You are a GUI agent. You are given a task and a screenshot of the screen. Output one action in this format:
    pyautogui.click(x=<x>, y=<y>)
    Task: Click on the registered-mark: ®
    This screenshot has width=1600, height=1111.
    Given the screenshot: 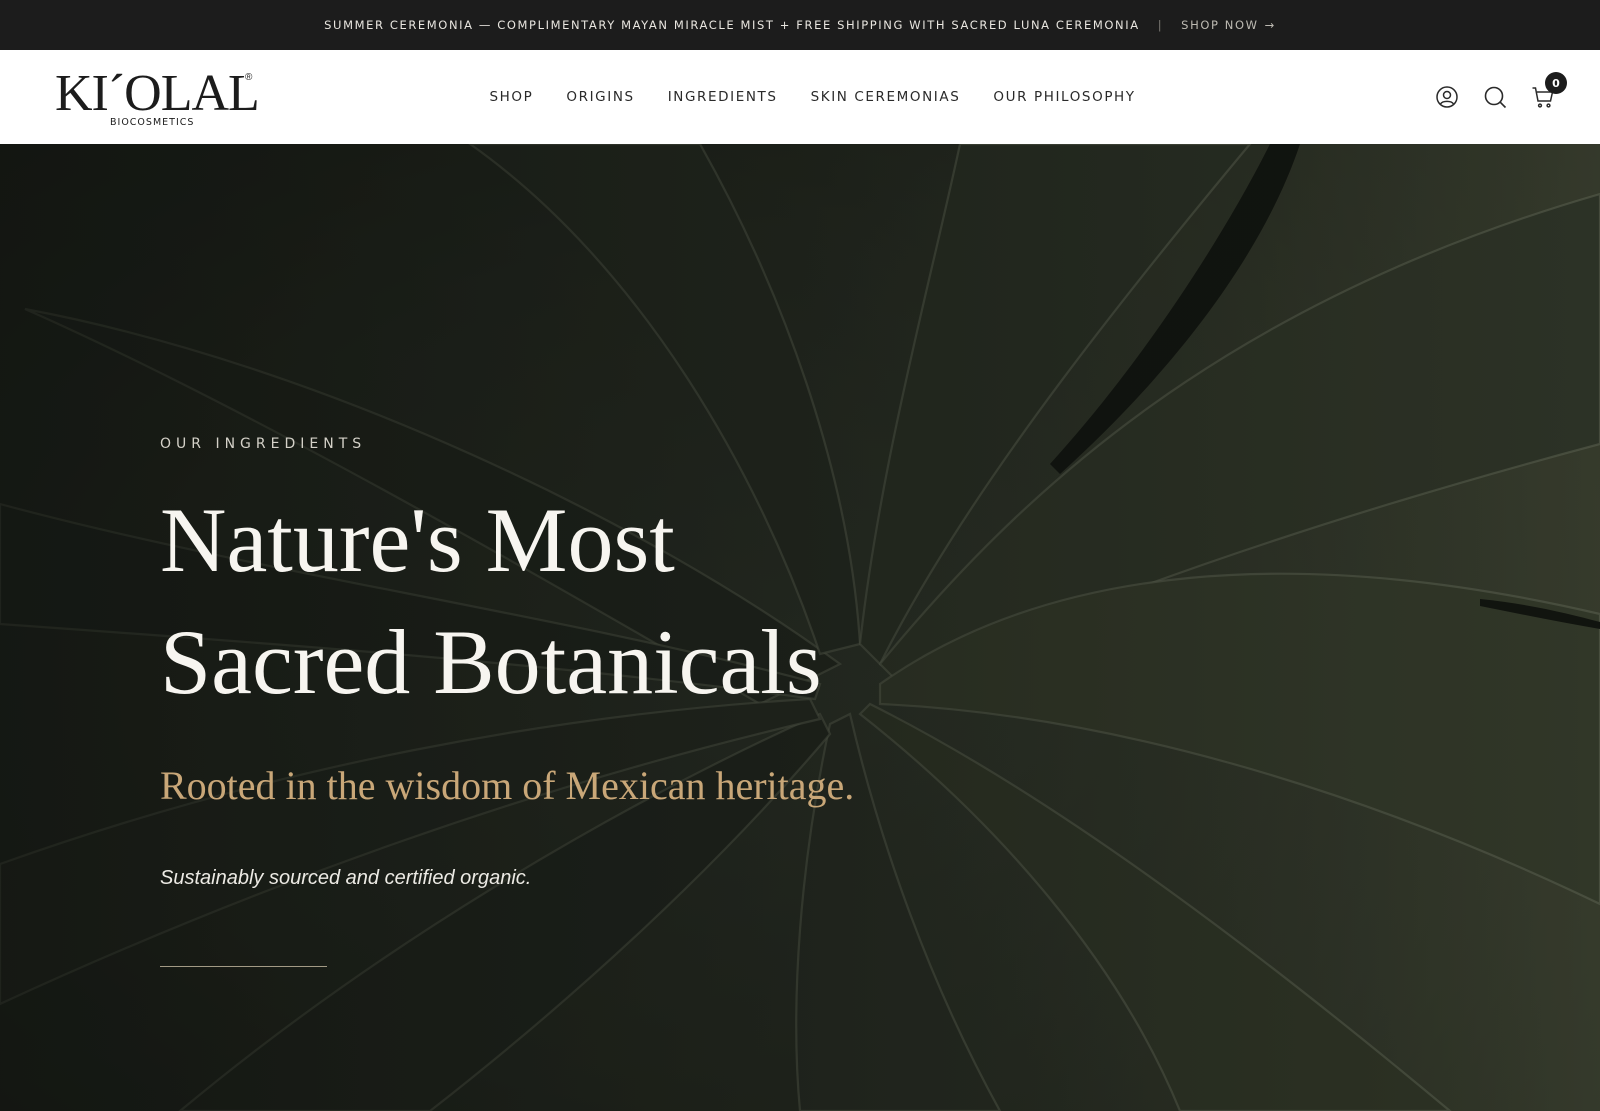 What is the action you would take?
    pyautogui.click(x=249, y=77)
    